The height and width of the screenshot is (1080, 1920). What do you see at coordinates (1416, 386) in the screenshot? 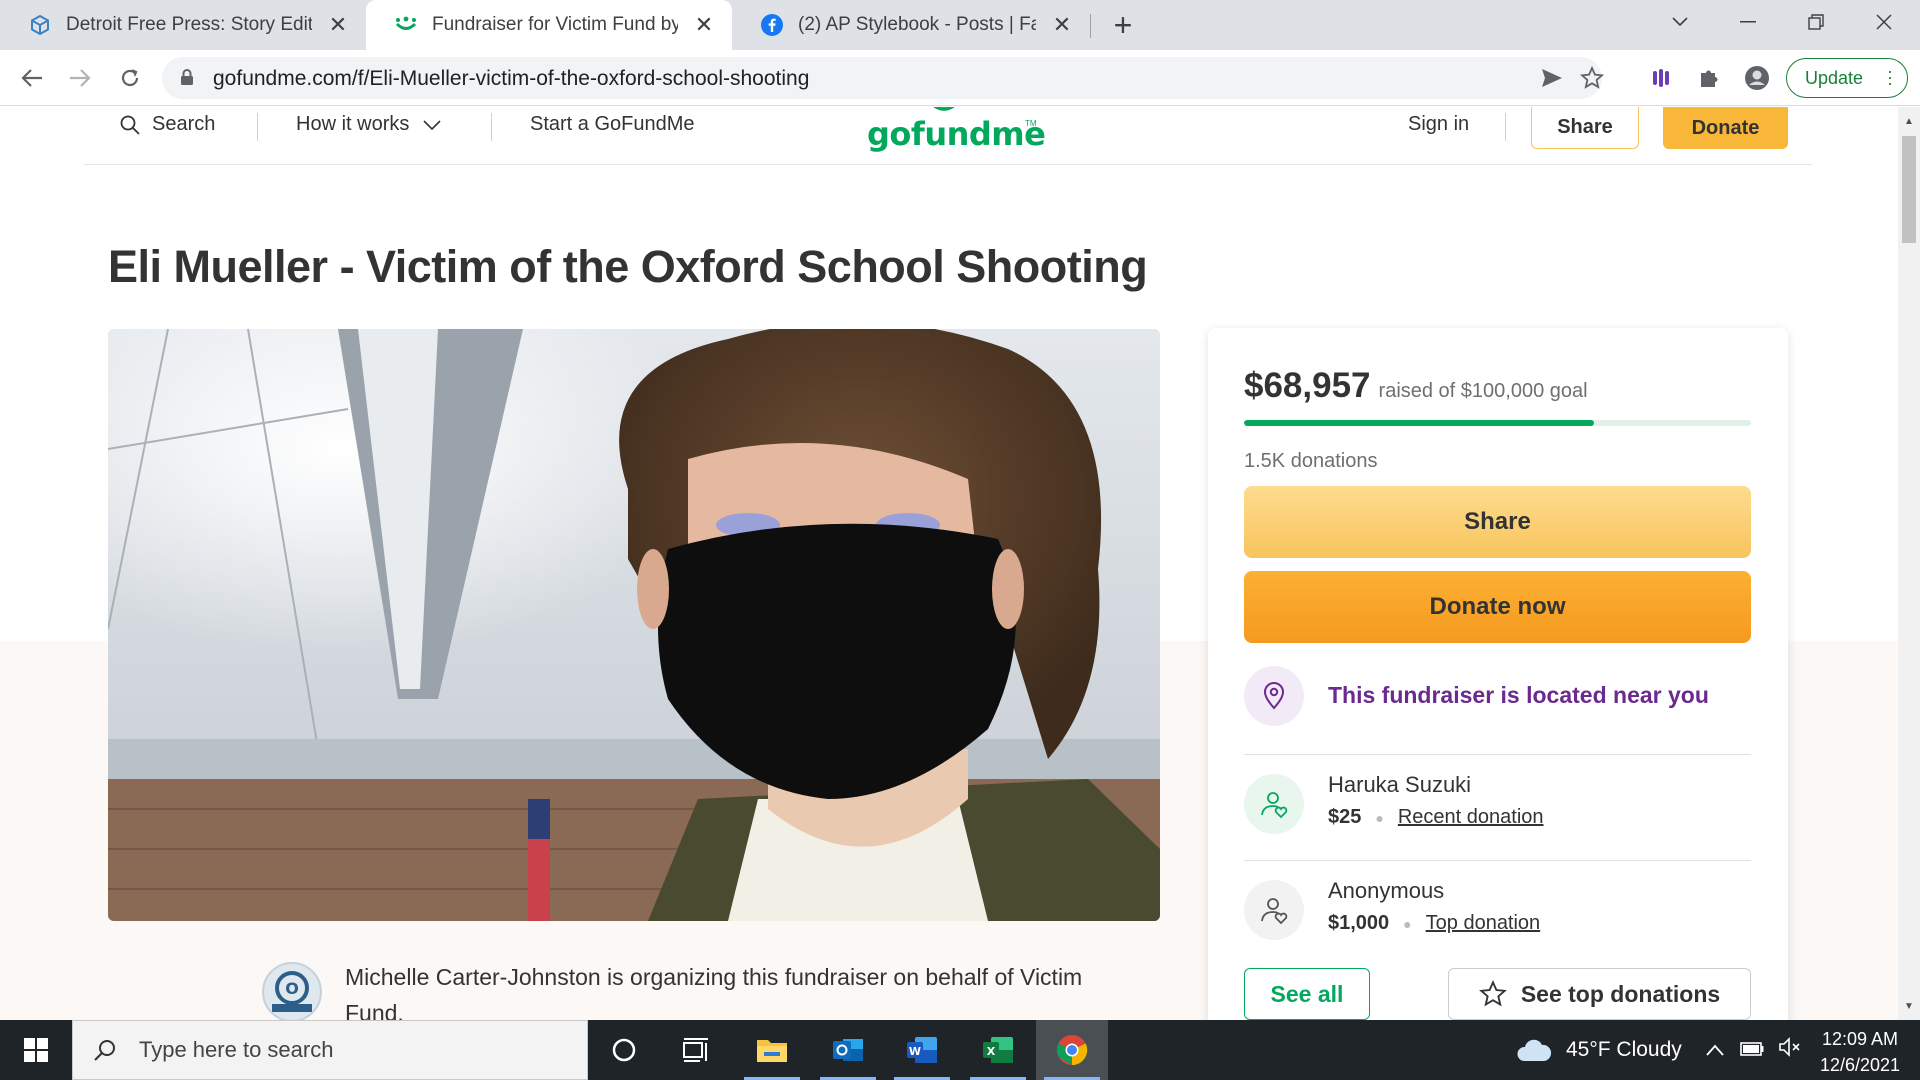
I see `amount-raised: $68,957 raised of $100,000 goal` at bounding box center [1416, 386].